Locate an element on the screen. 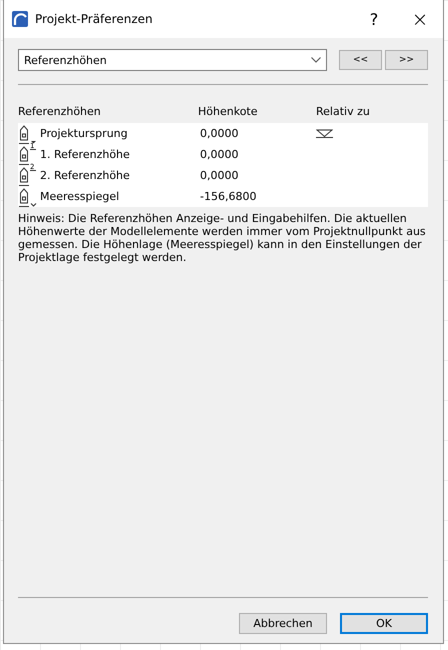  level-name: 2. Referenzhöhe is located at coordinates (85, 175).